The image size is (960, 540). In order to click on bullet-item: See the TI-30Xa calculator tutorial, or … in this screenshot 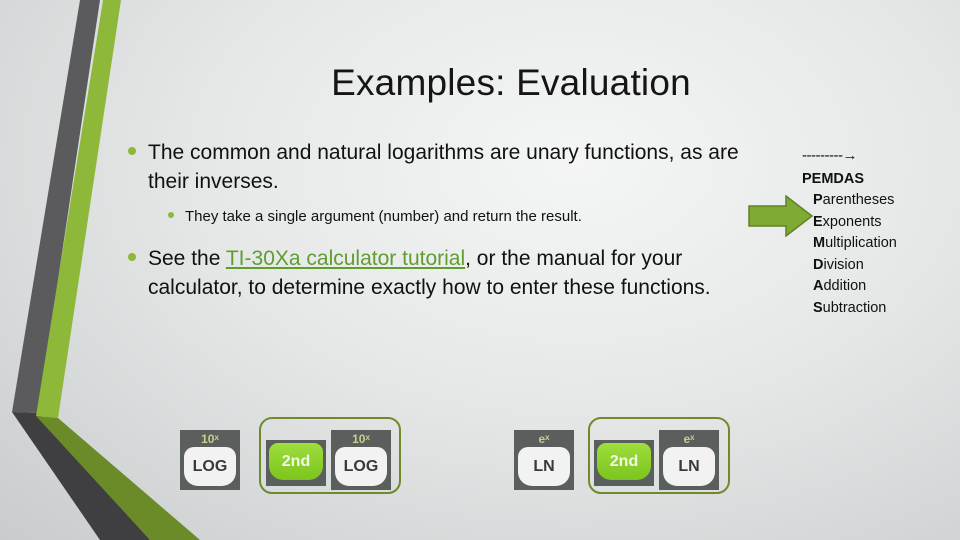, I will do `click(438, 273)`.